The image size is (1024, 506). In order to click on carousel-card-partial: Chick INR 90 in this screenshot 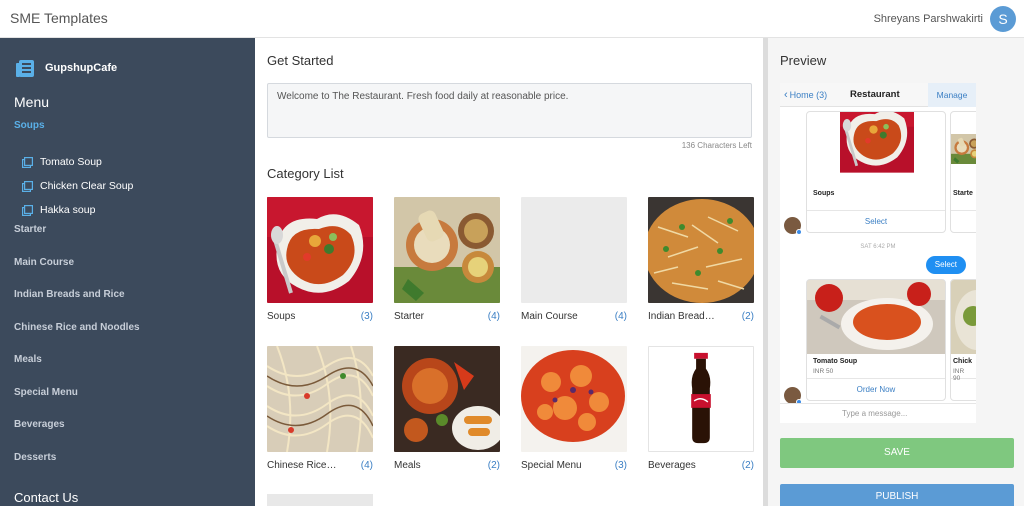, I will do `click(963, 340)`.